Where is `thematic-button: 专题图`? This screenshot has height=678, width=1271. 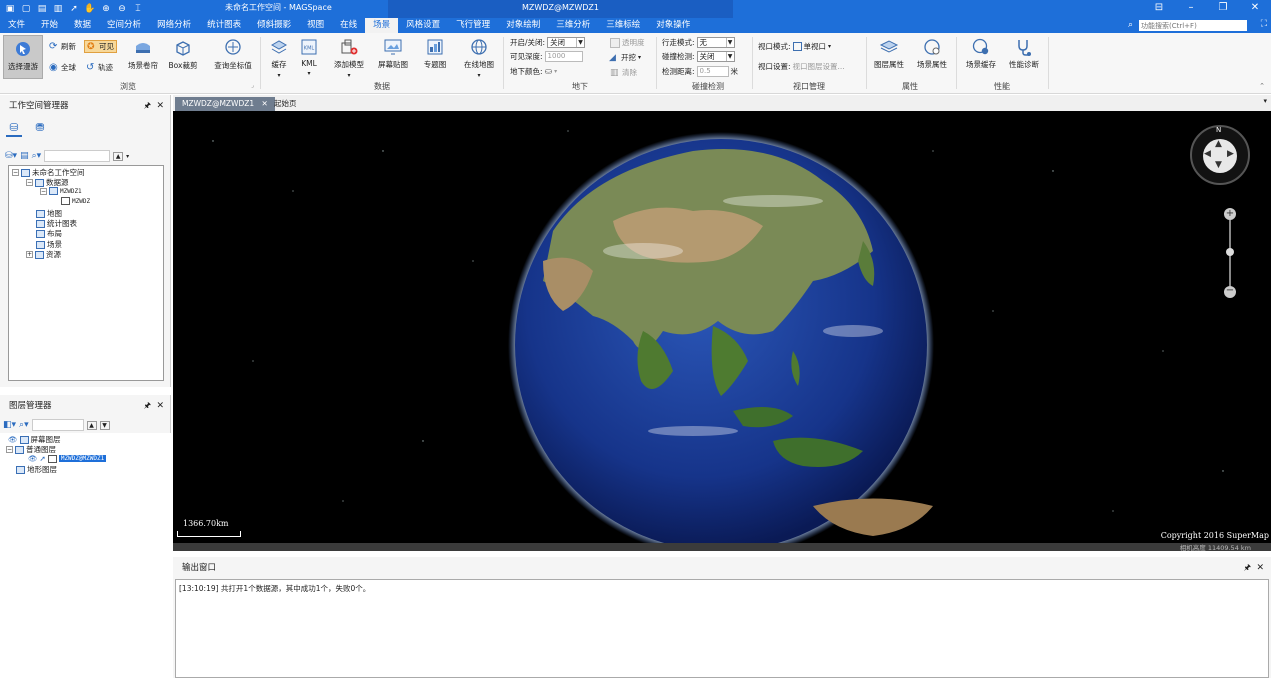 thematic-button: 专题图 is located at coordinates (435, 53).